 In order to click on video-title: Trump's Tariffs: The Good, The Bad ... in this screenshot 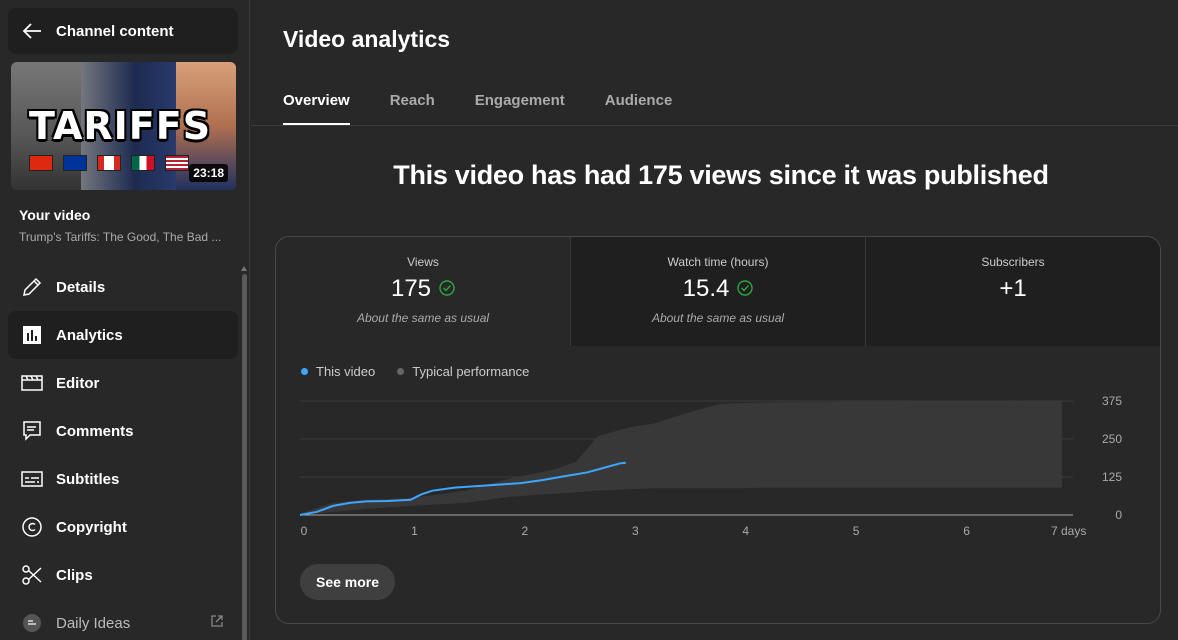, I will do `click(120, 237)`.